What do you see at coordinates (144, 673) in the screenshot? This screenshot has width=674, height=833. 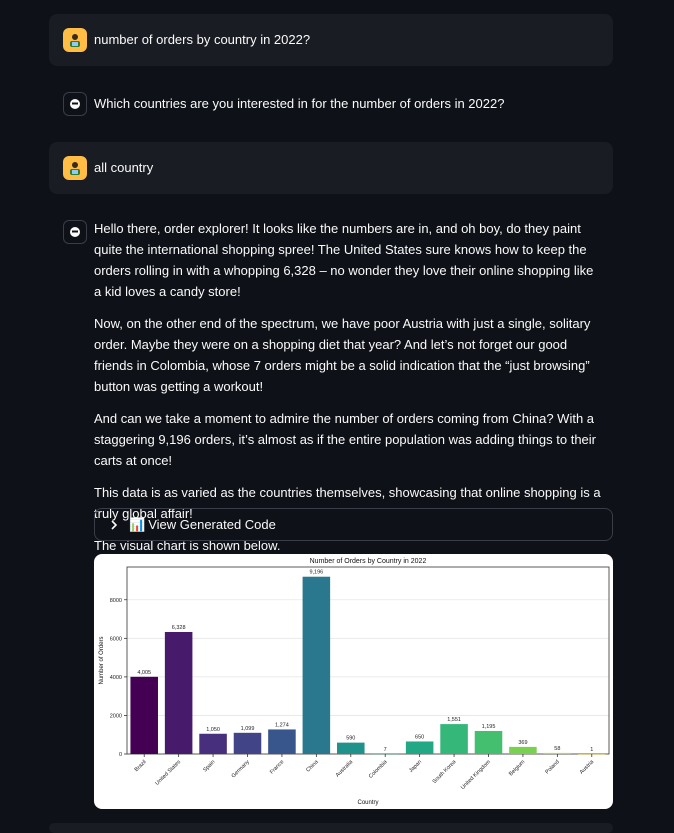 I see `bar-value-label: 4,005` at bounding box center [144, 673].